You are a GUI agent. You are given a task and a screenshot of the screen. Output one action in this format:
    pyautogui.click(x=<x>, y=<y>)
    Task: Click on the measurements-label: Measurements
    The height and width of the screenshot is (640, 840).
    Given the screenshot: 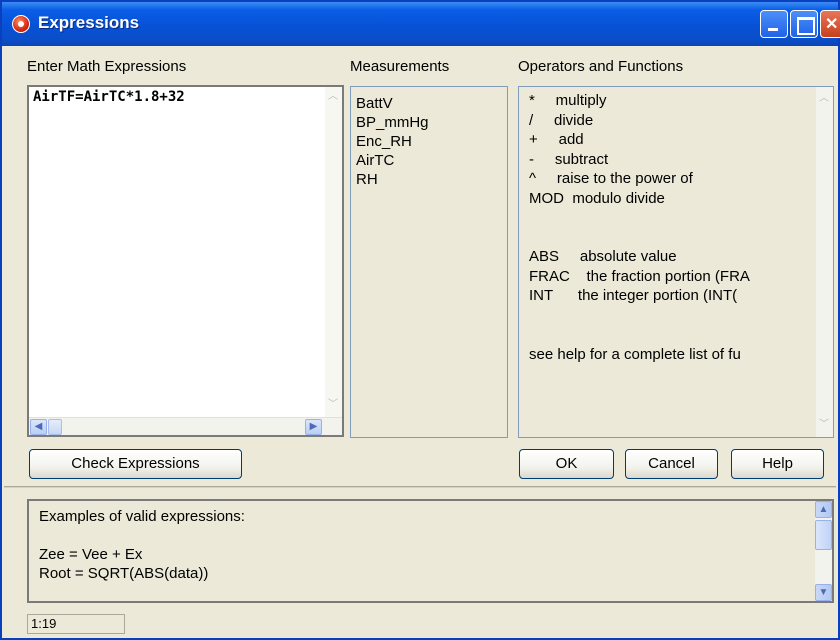 What is the action you would take?
    pyautogui.click(x=400, y=66)
    